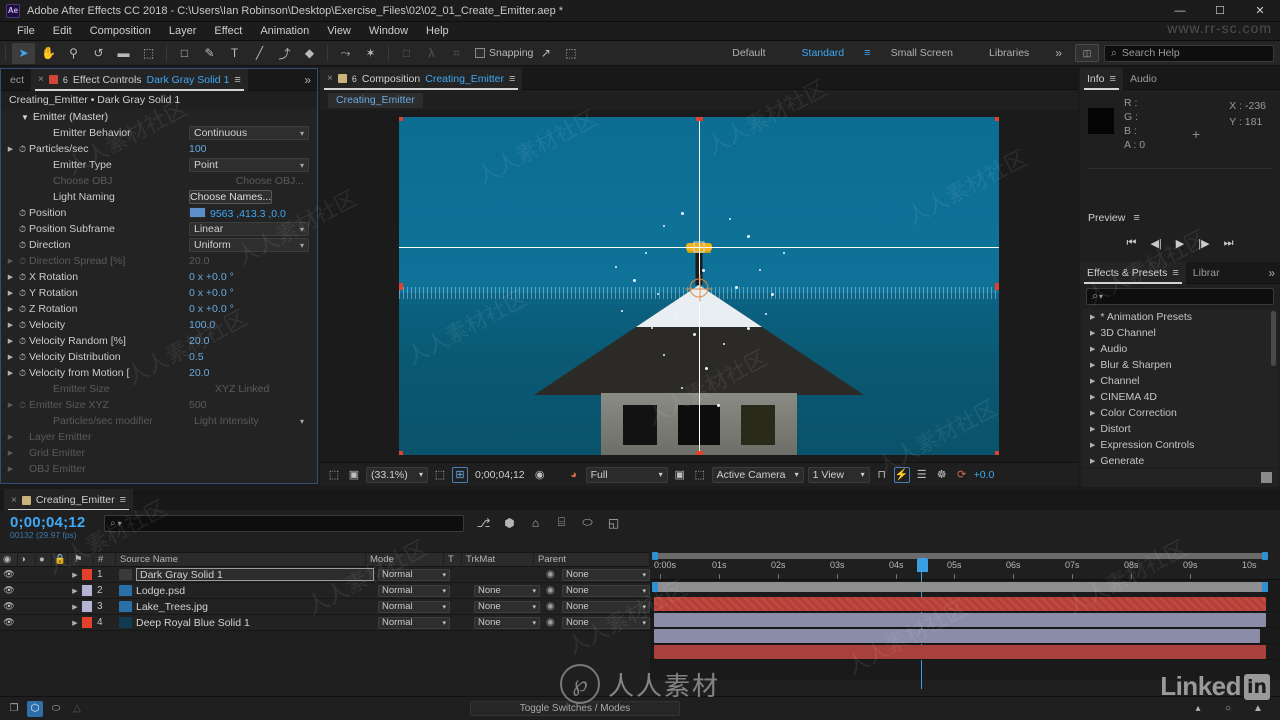  What do you see at coordinates (284, 31) in the screenshot?
I see `menu-animation: Animation` at bounding box center [284, 31].